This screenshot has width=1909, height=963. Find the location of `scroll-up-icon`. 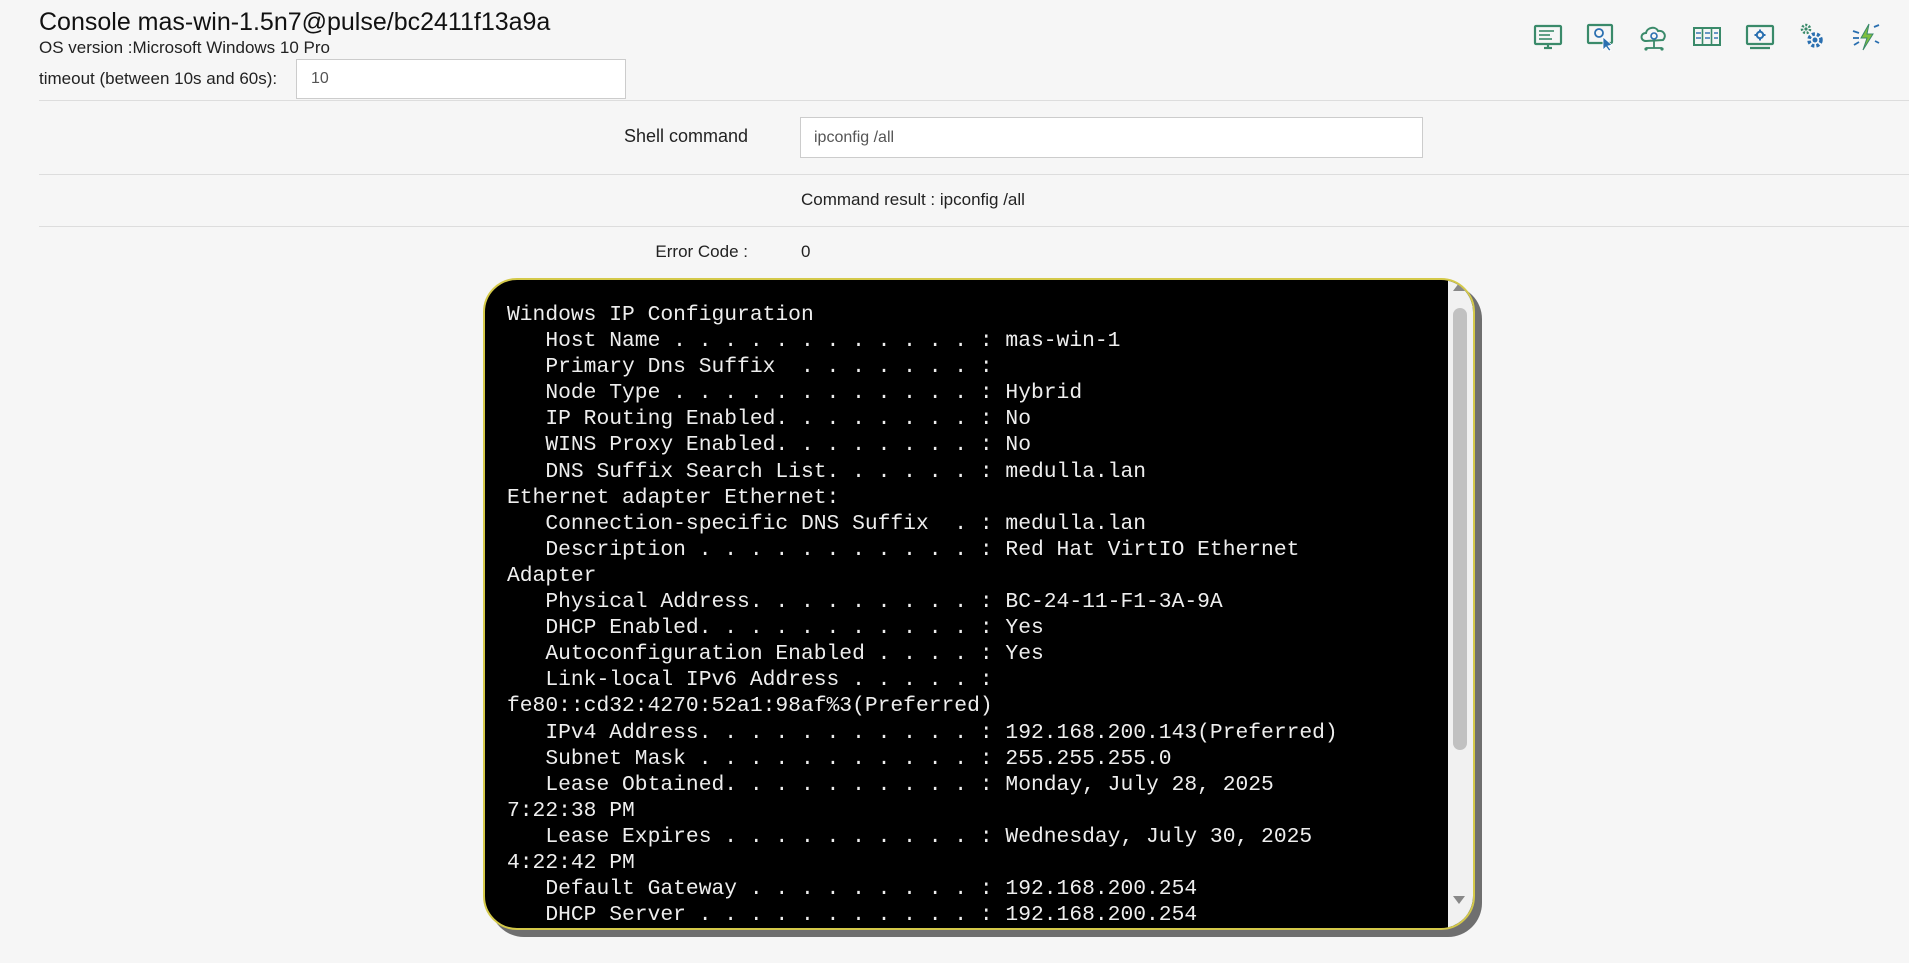

scroll-up-icon is located at coordinates (1459, 287).